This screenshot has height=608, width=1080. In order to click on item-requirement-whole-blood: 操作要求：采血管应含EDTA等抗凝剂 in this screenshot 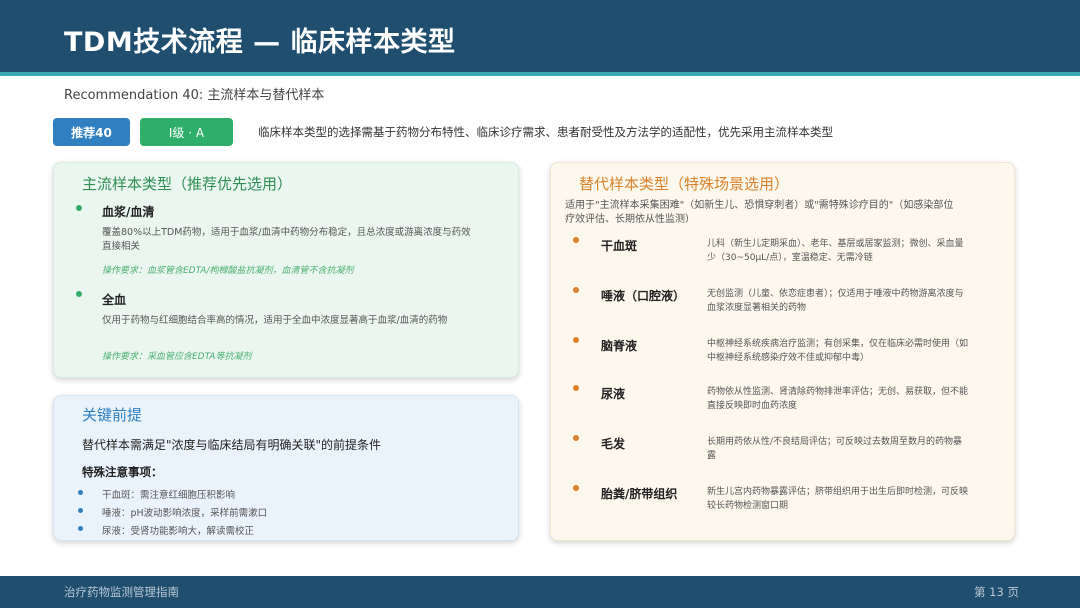, I will do `click(177, 357)`.